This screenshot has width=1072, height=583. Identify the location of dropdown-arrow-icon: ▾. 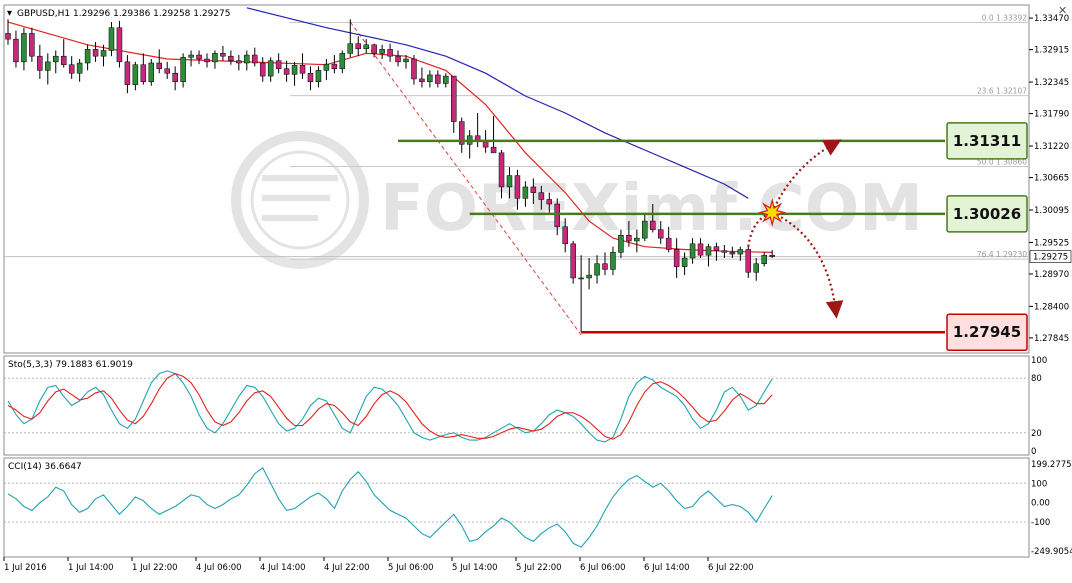
(9, 13).